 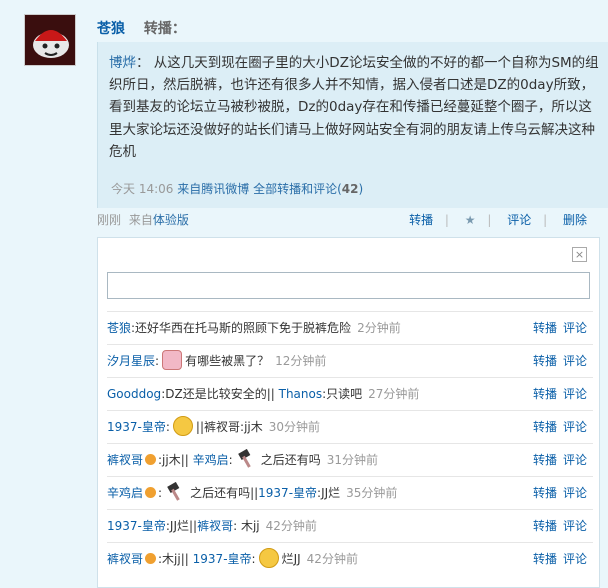 I want to click on quoted-time: 今天 14:06, so click(x=142, y=189).